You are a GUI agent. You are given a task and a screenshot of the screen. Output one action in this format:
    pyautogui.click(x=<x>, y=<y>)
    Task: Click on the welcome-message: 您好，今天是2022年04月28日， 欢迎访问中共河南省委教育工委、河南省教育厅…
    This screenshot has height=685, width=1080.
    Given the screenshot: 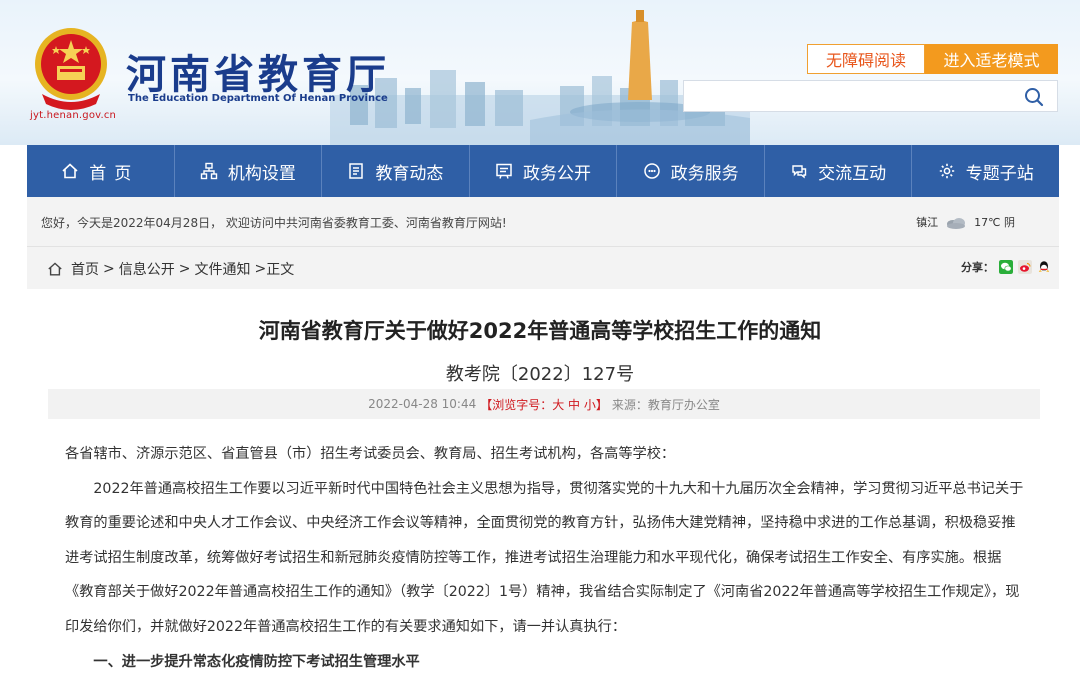 What is the action you would take?
    pyautogui.click(x=274, y=223)
    